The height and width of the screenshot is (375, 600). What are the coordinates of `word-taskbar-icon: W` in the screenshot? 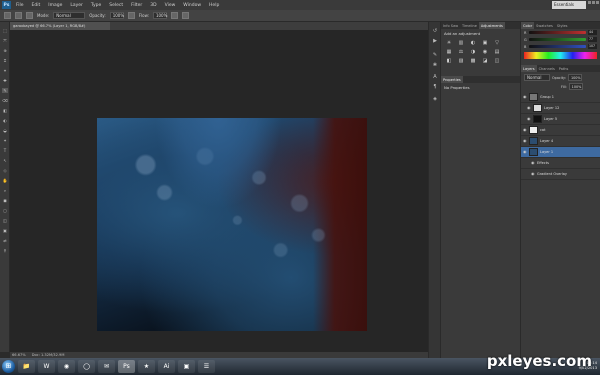 It's located at (46, 366).